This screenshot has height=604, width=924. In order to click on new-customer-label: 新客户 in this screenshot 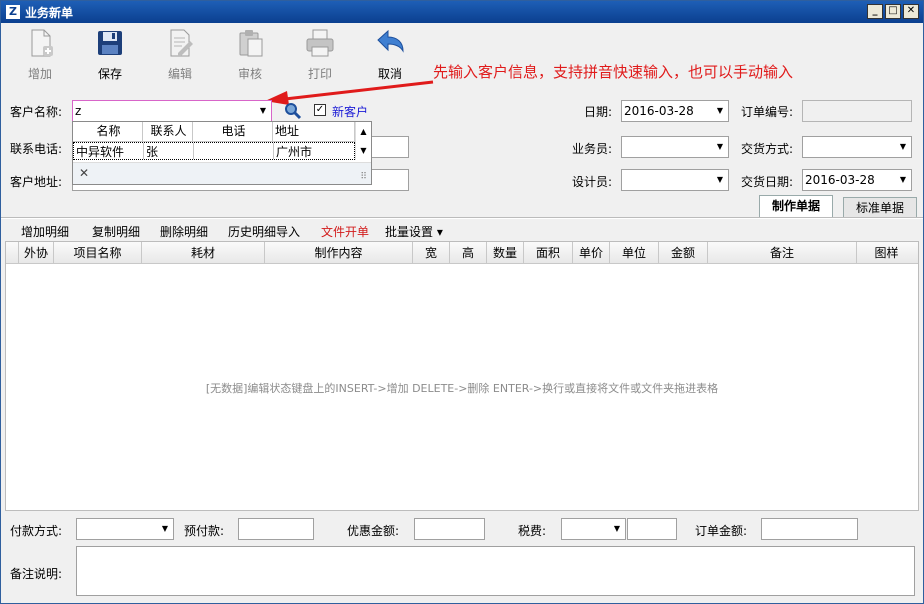, I will do `click(350, 112)`.